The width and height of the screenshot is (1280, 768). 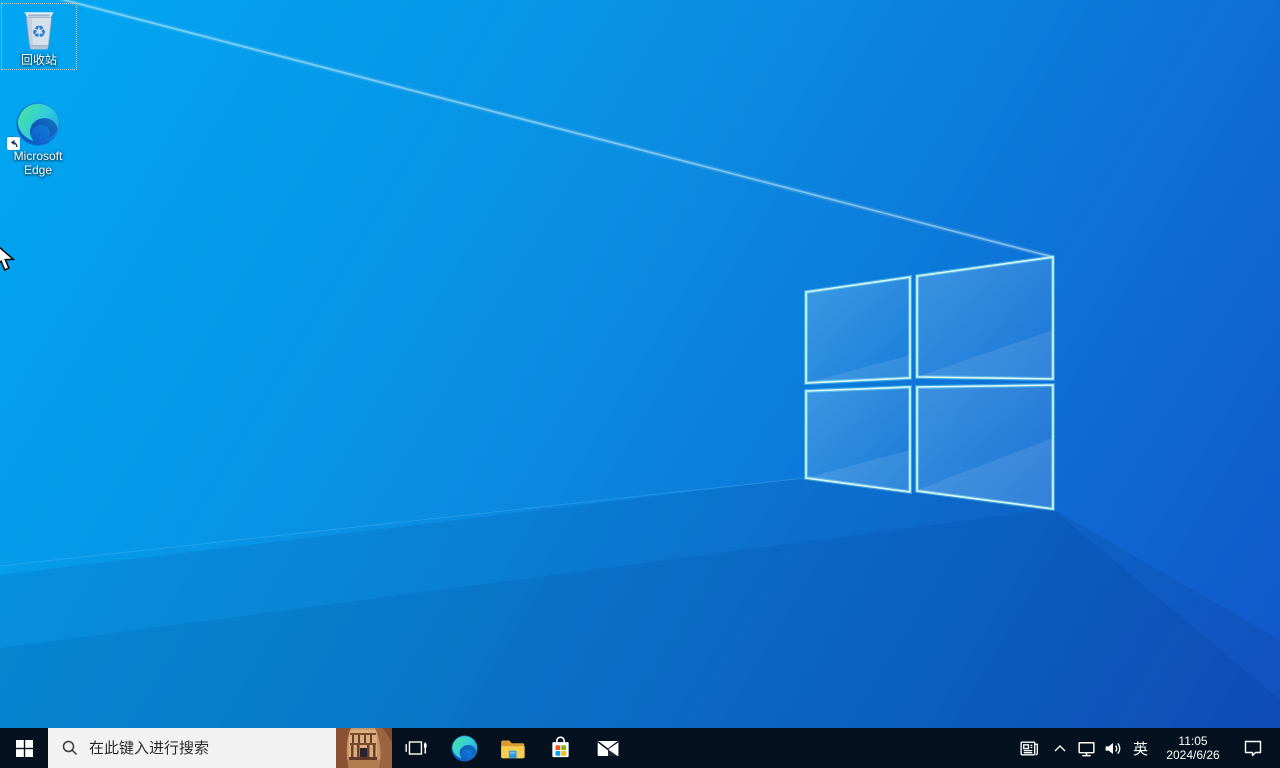 What do you see at coordinates (70, 748) in the screenshot?
I see `search-icon` at bounding box center [70, 748].